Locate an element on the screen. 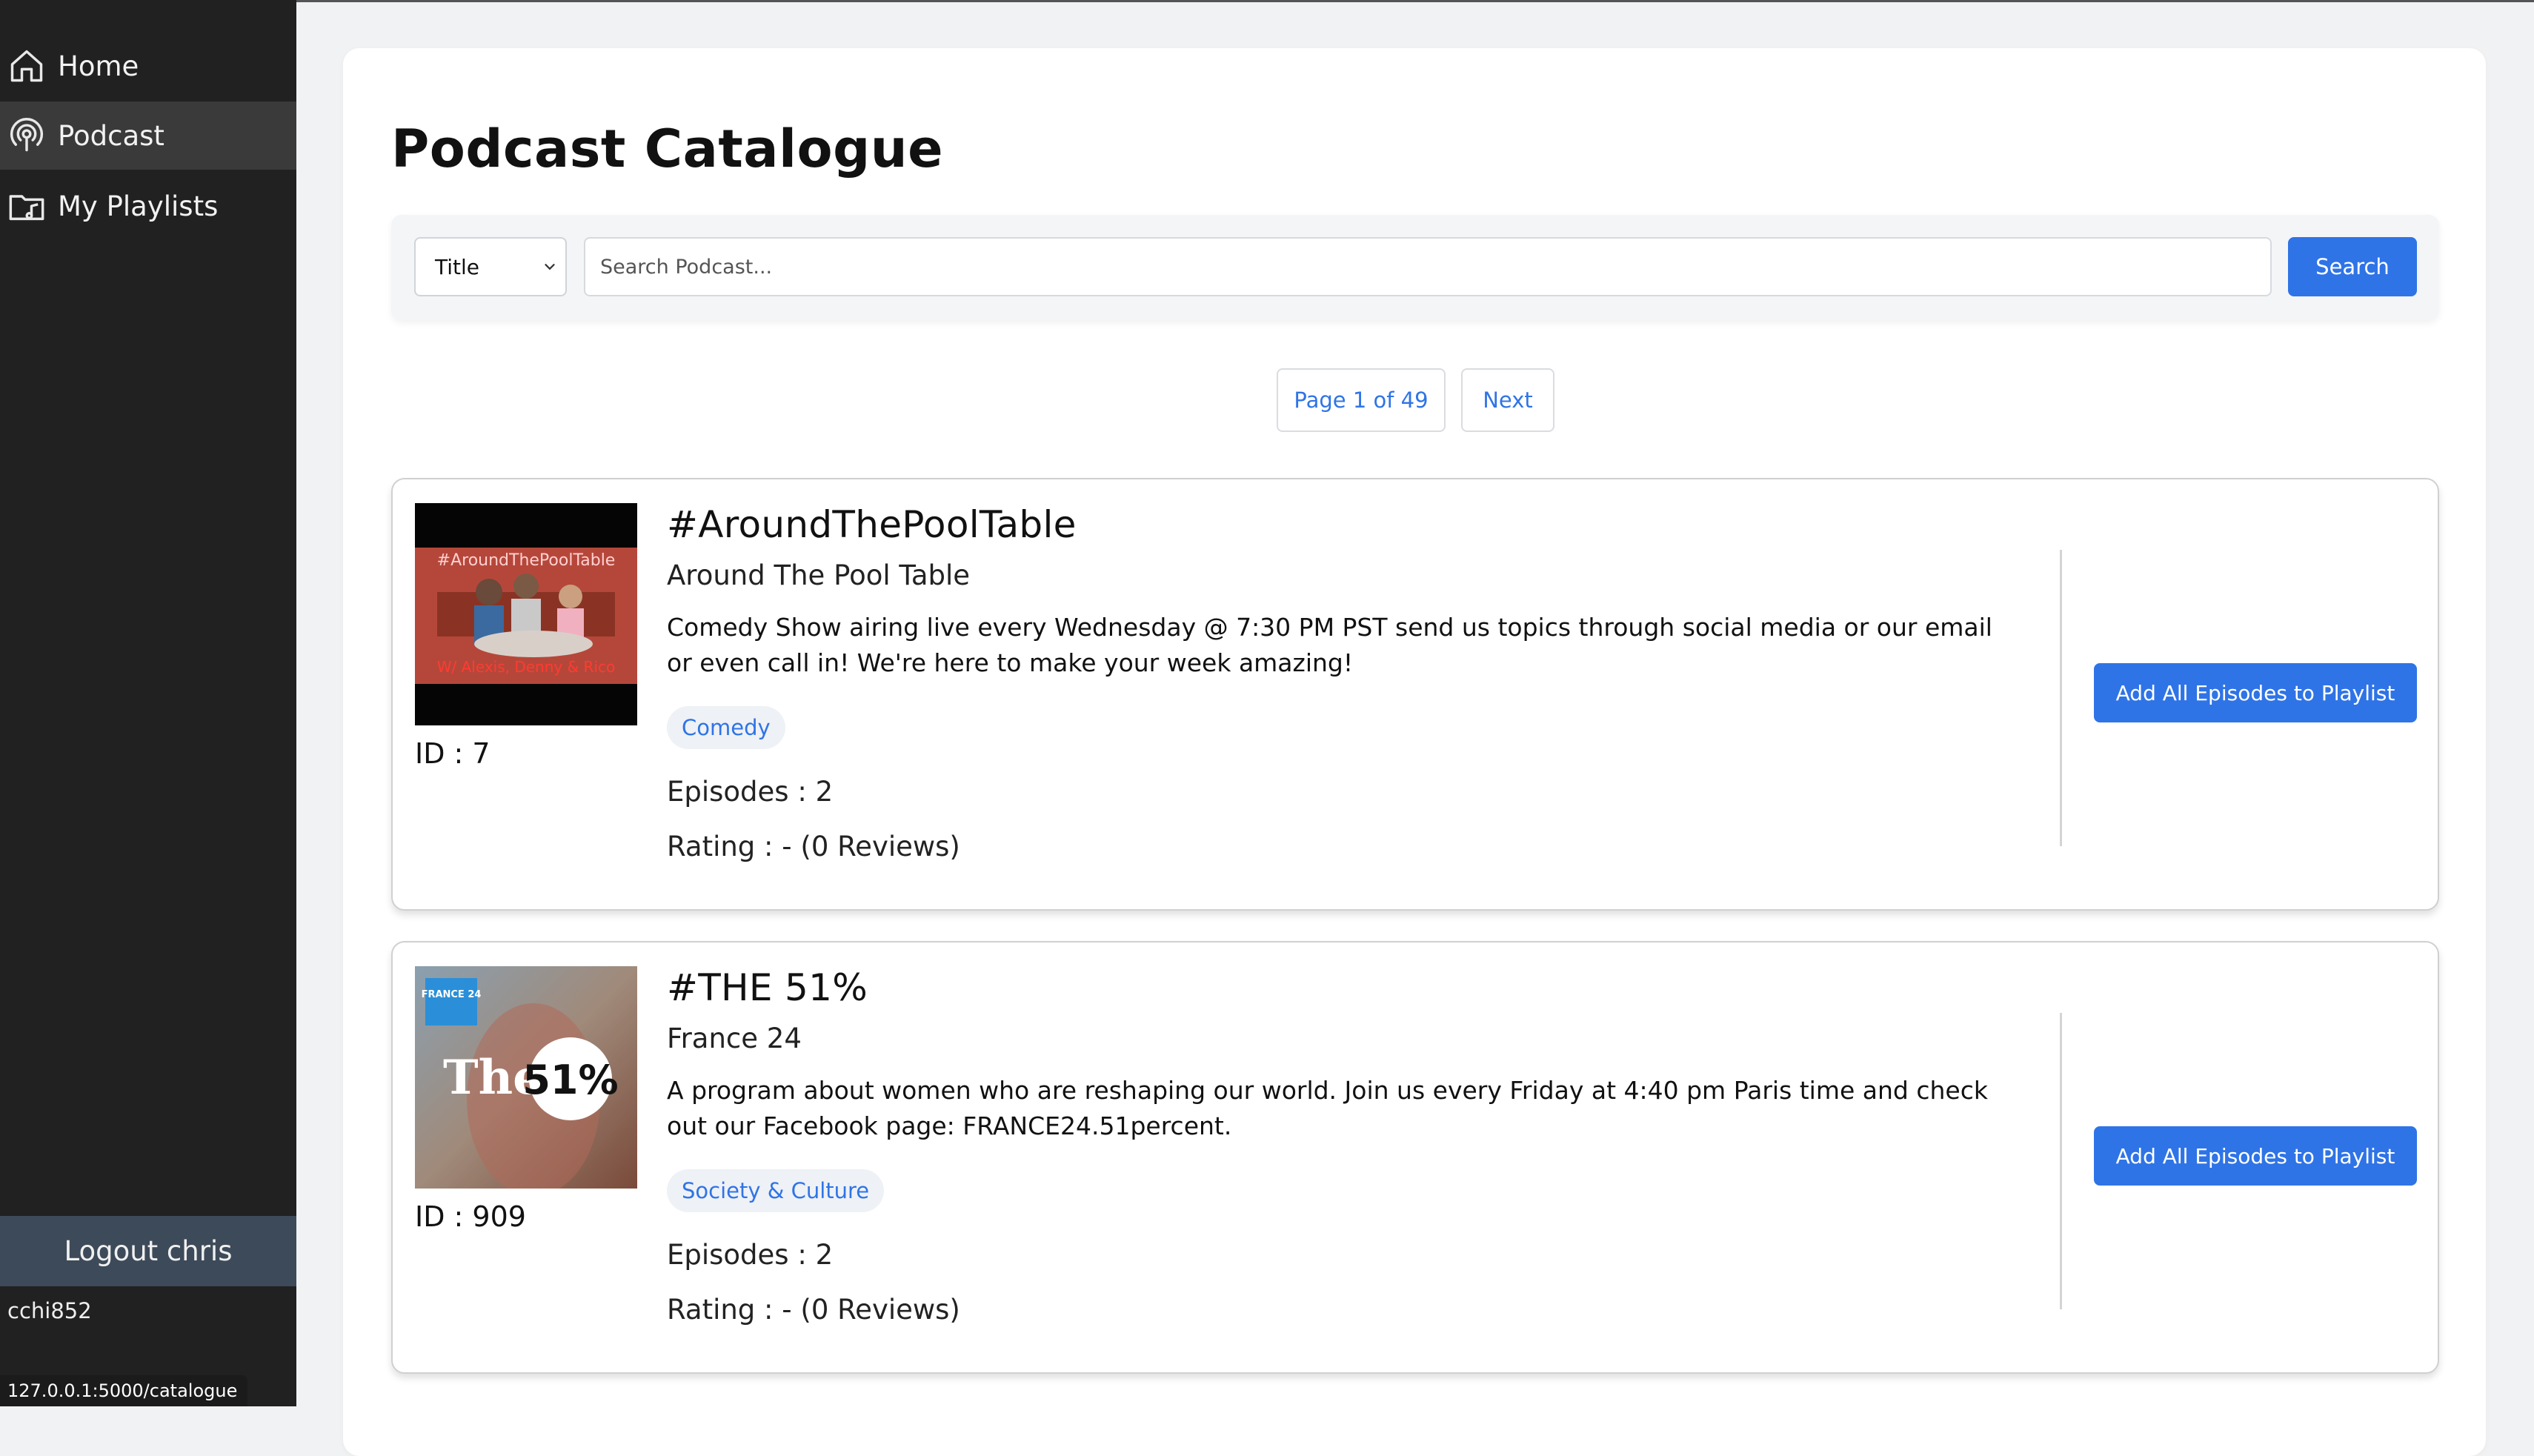 This screenshot has height=1456, width=2534. podcast-author: France 24 is located at coordinates (734, 1038).